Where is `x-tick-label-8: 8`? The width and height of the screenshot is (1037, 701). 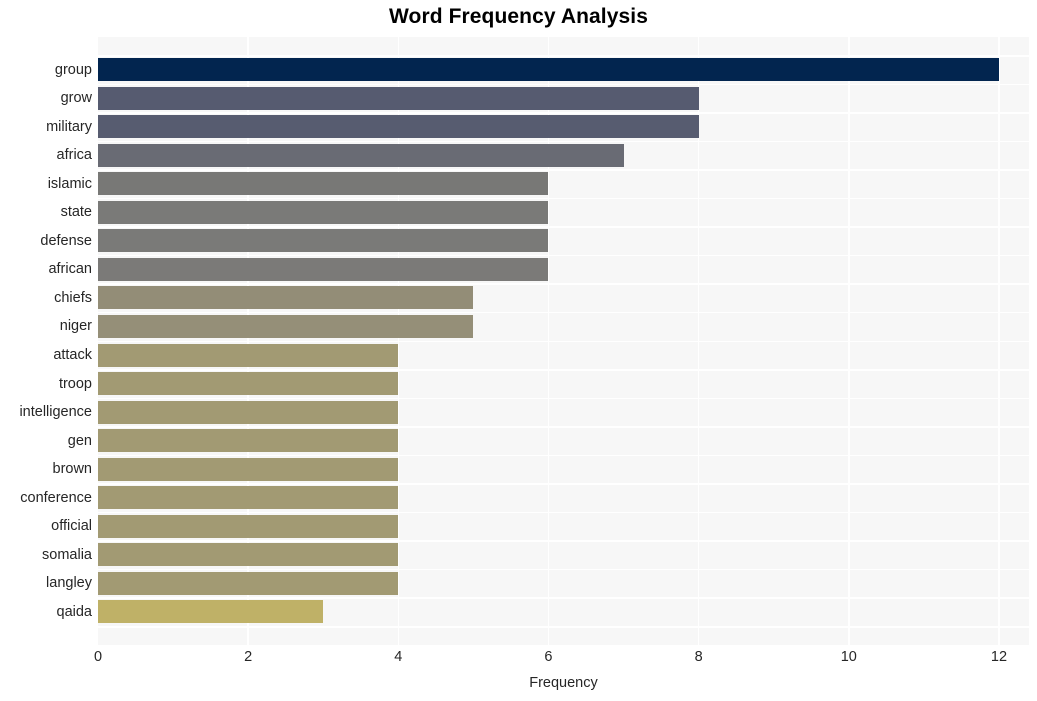 x-tick-label-8: 8 is located at coordinates (698, 657).